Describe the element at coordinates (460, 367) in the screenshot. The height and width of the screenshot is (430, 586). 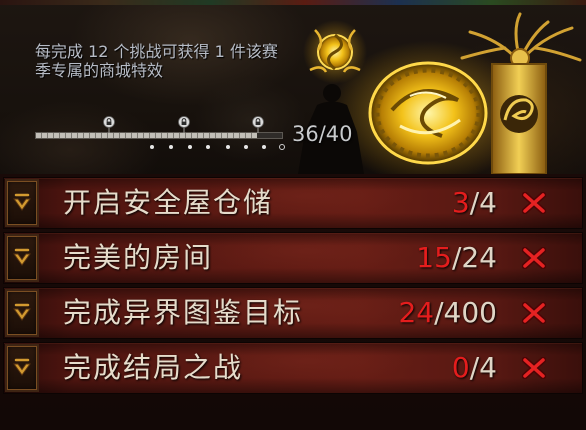
I see `challenge-current-count: 0` at that location.